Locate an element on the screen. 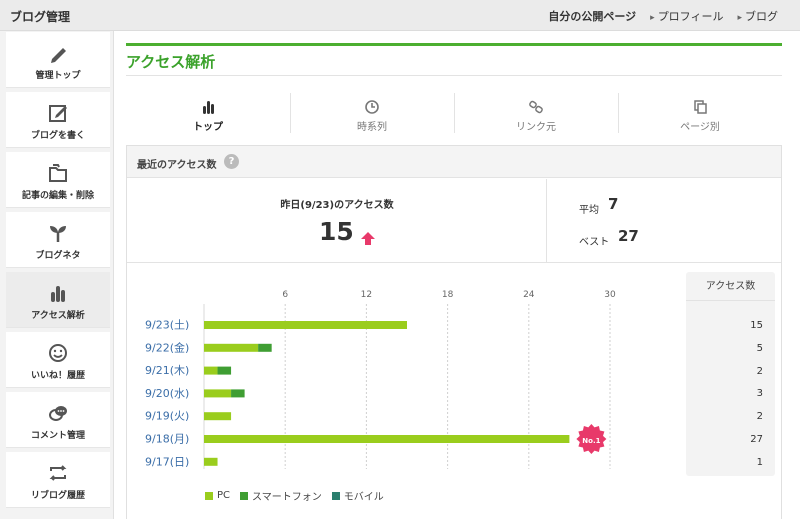 Image resolution: width=800 pixels, height=519 pixels. chart-legend: PC スマートフォン モバイル is located at coordinates (294, 495).